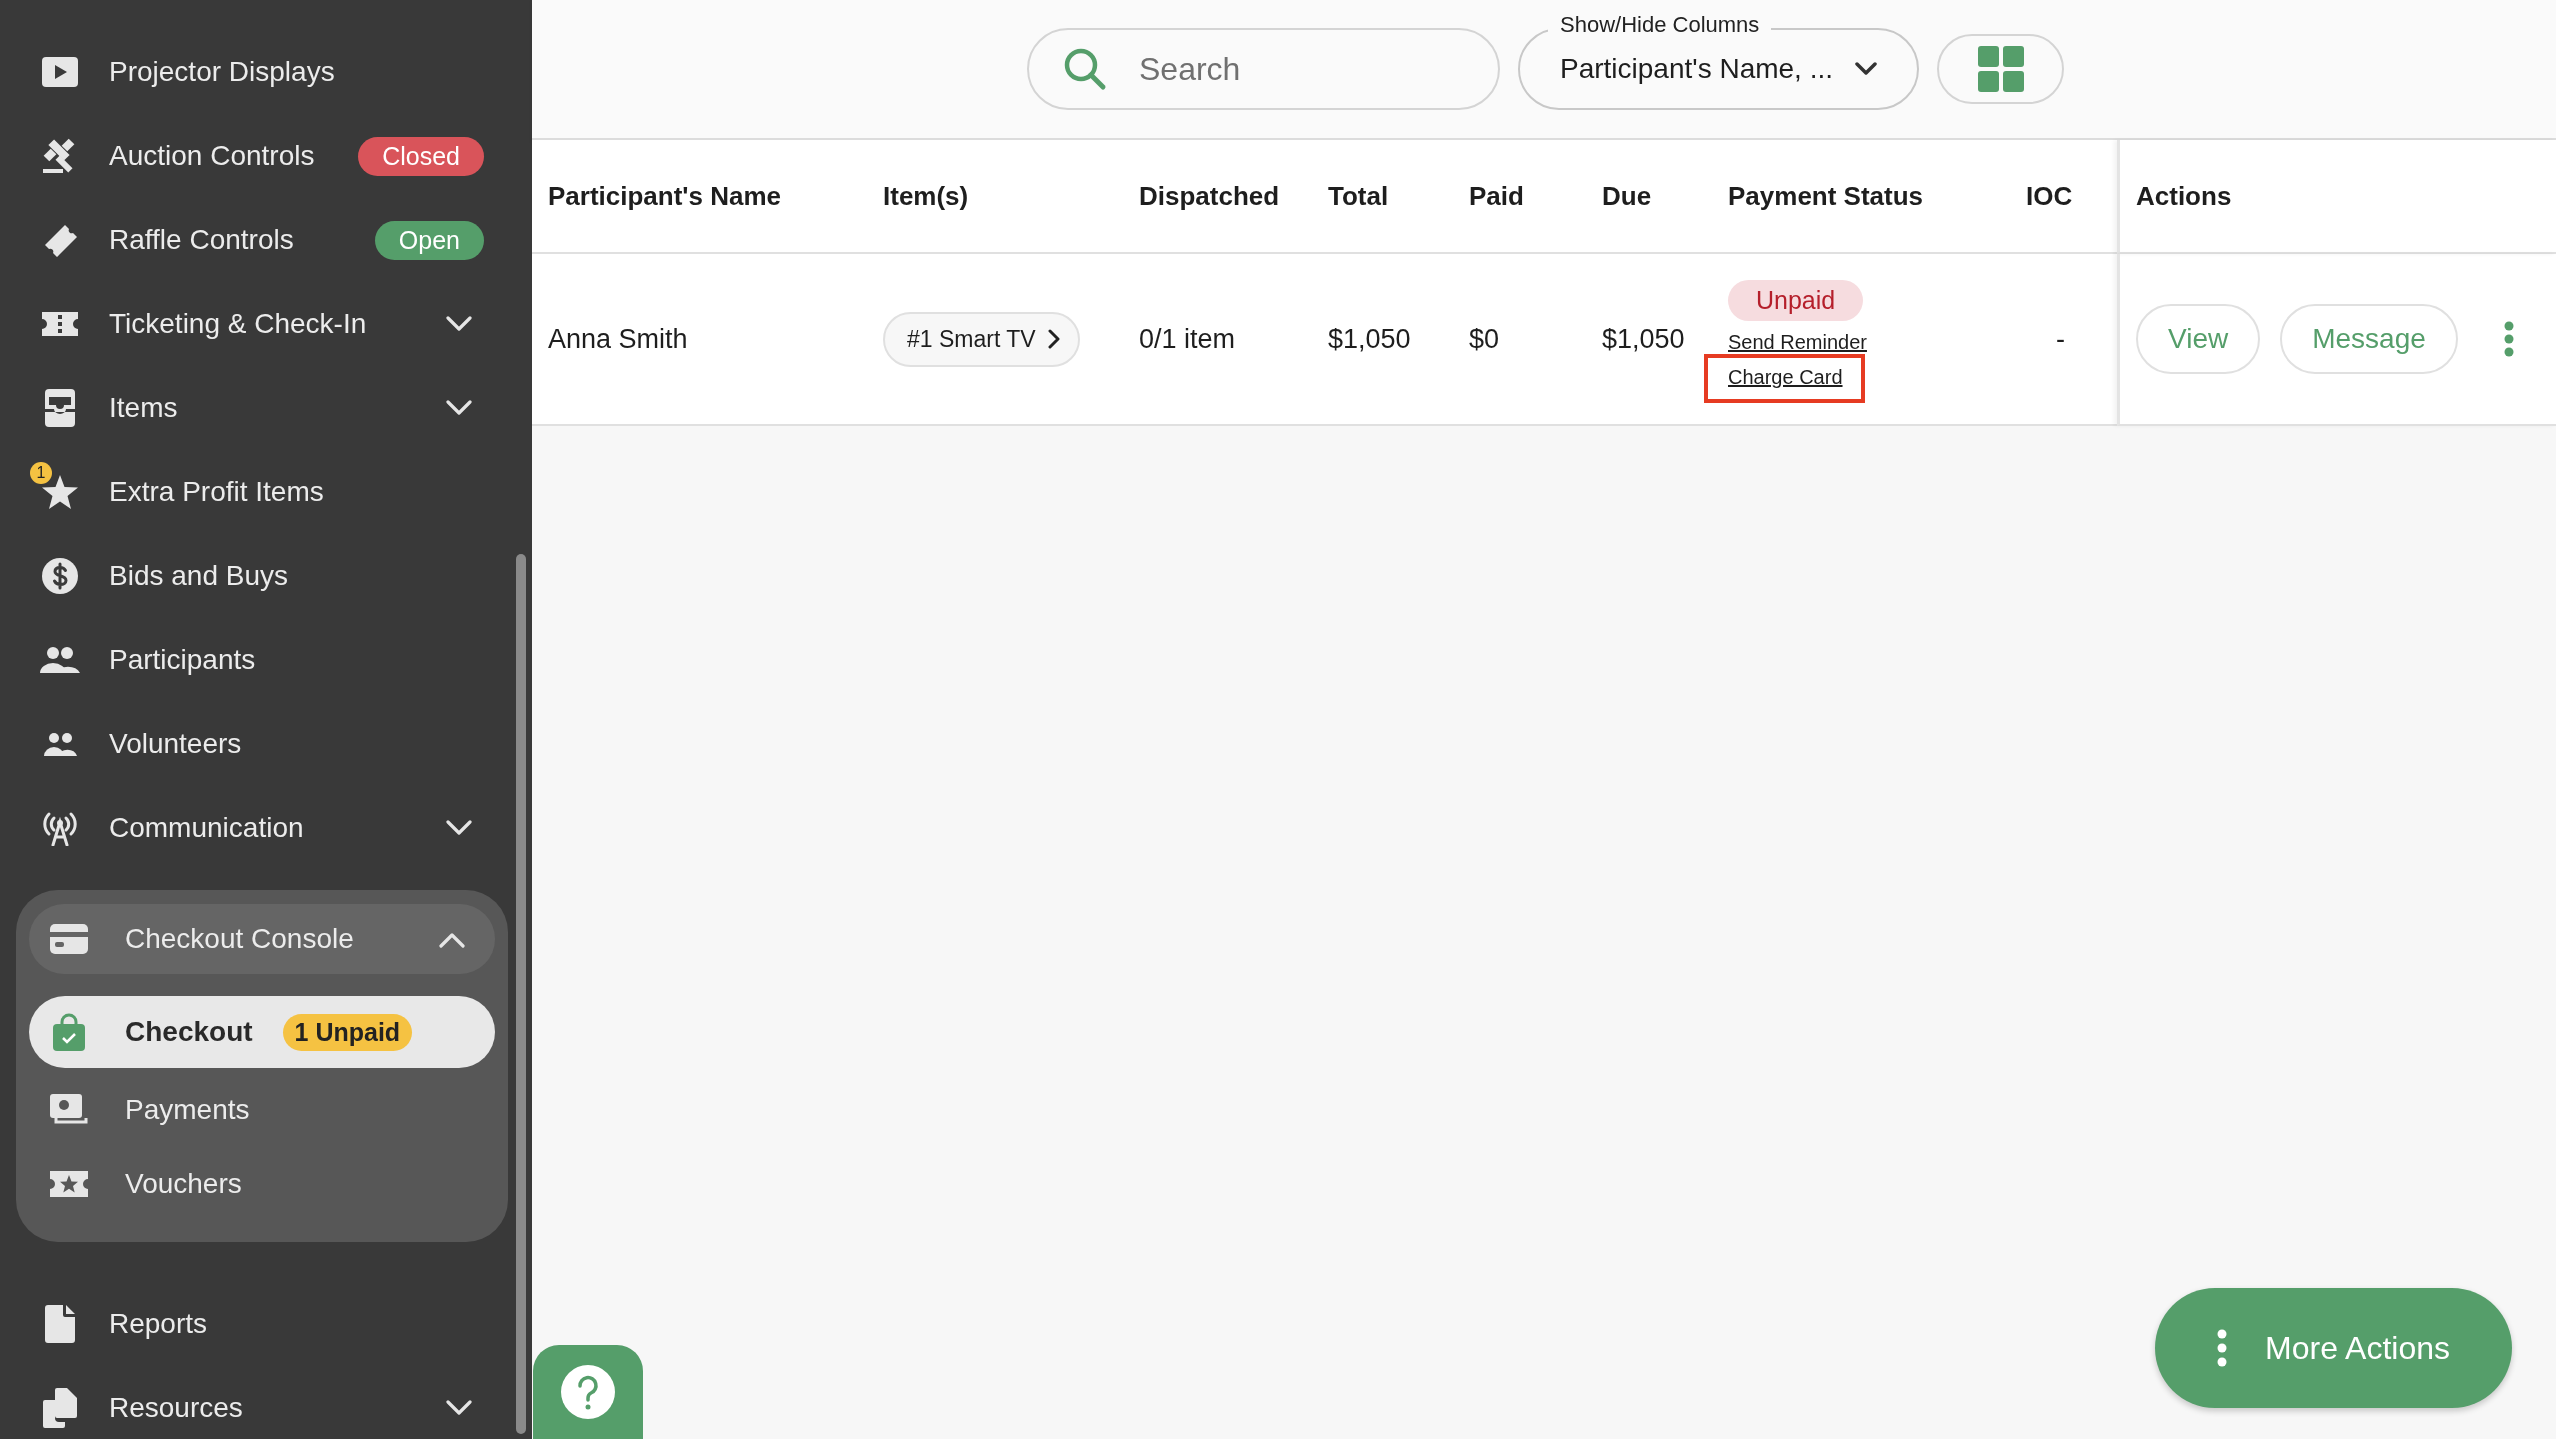 This screenshot has height=1439, width=2556. What do you see at coordinates (60, 828) in the screenshot?
I see `antenna-icon` at bounding box center [60, 828].